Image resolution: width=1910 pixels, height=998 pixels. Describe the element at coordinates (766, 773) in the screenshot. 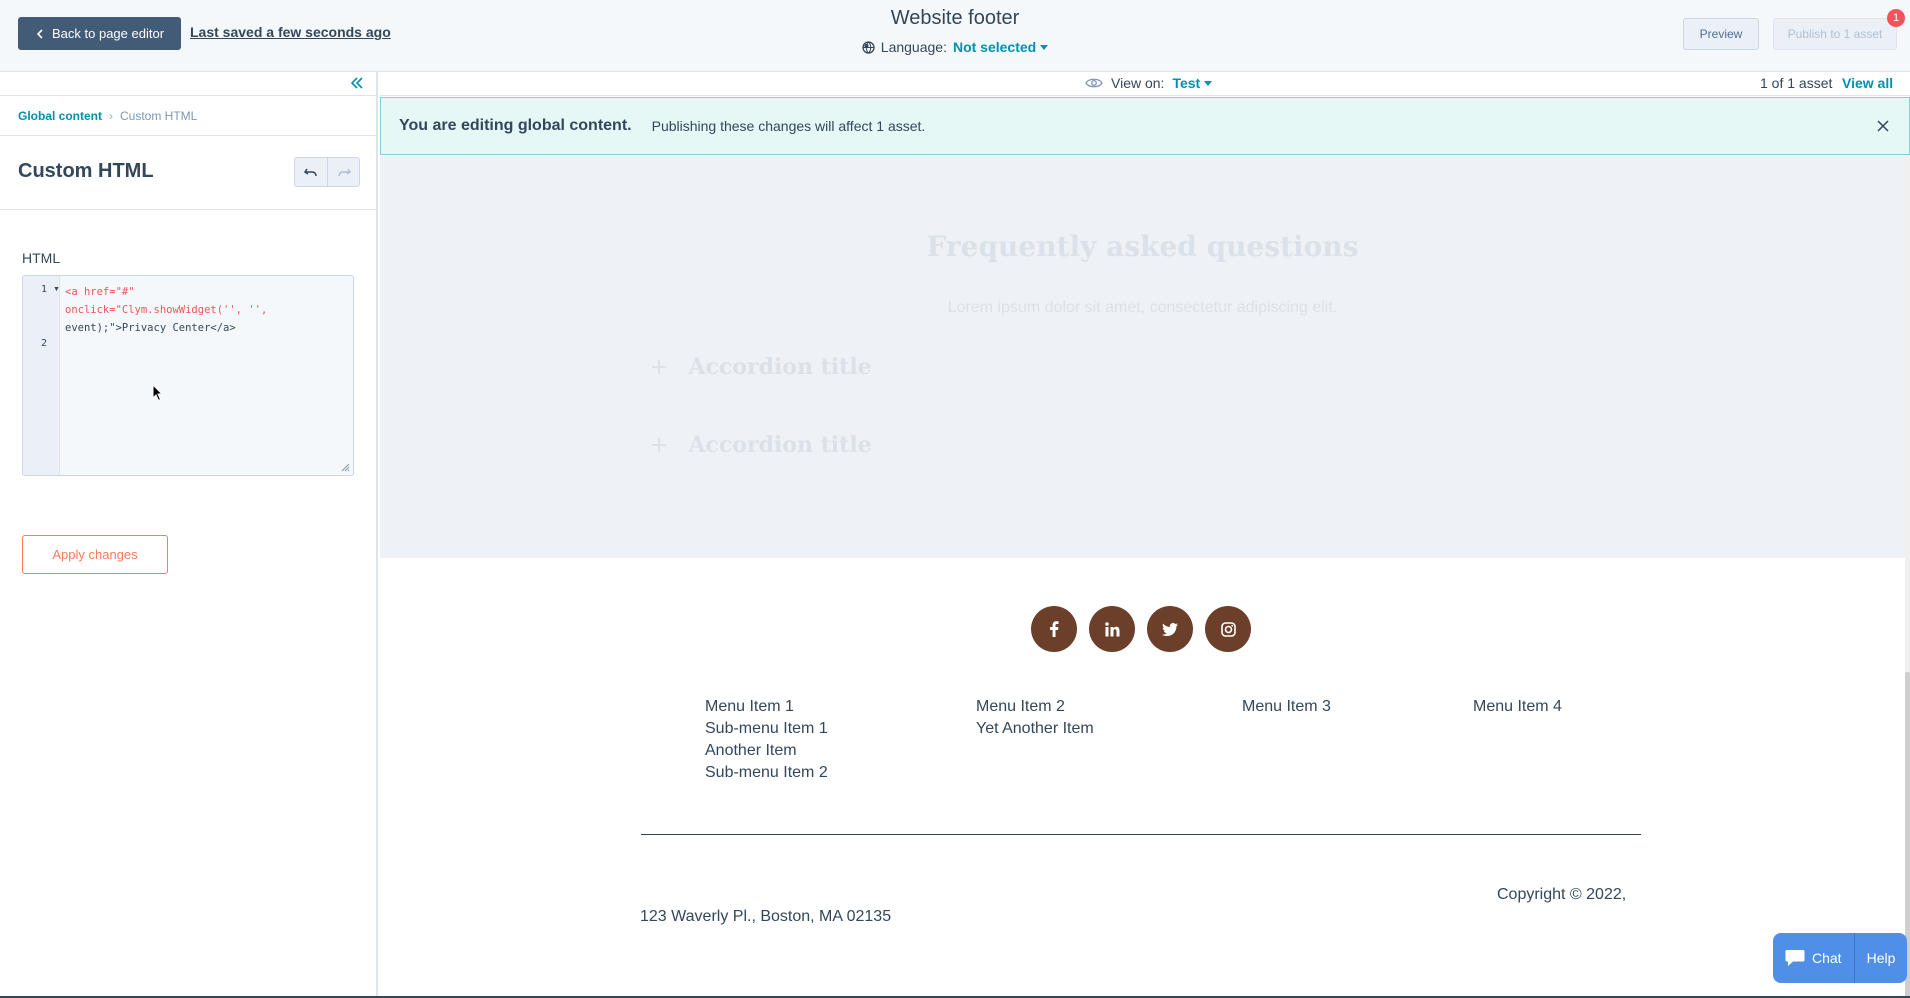

I see `menu-item: Sub-menu Item 2` at that location.